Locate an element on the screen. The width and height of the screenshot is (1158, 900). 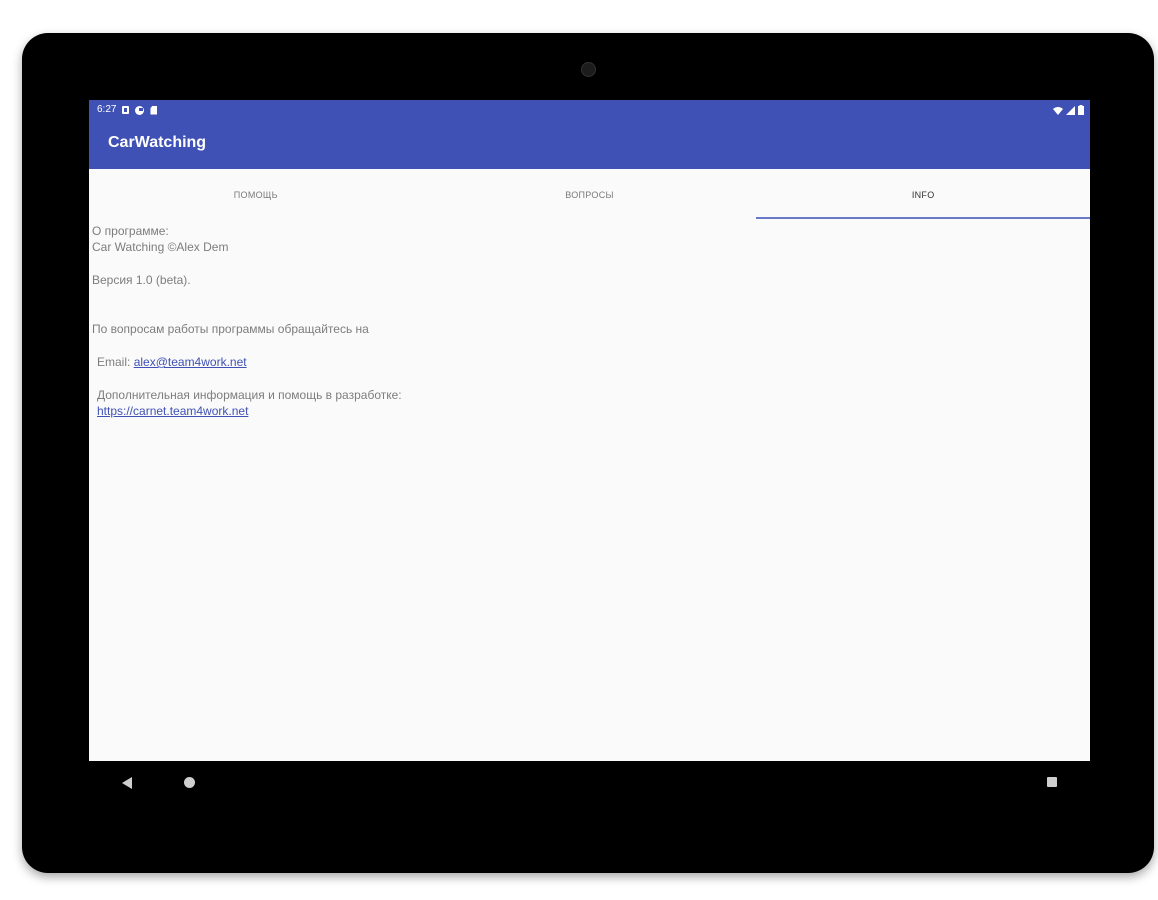
front-camera is located at coordinates (588, 69).